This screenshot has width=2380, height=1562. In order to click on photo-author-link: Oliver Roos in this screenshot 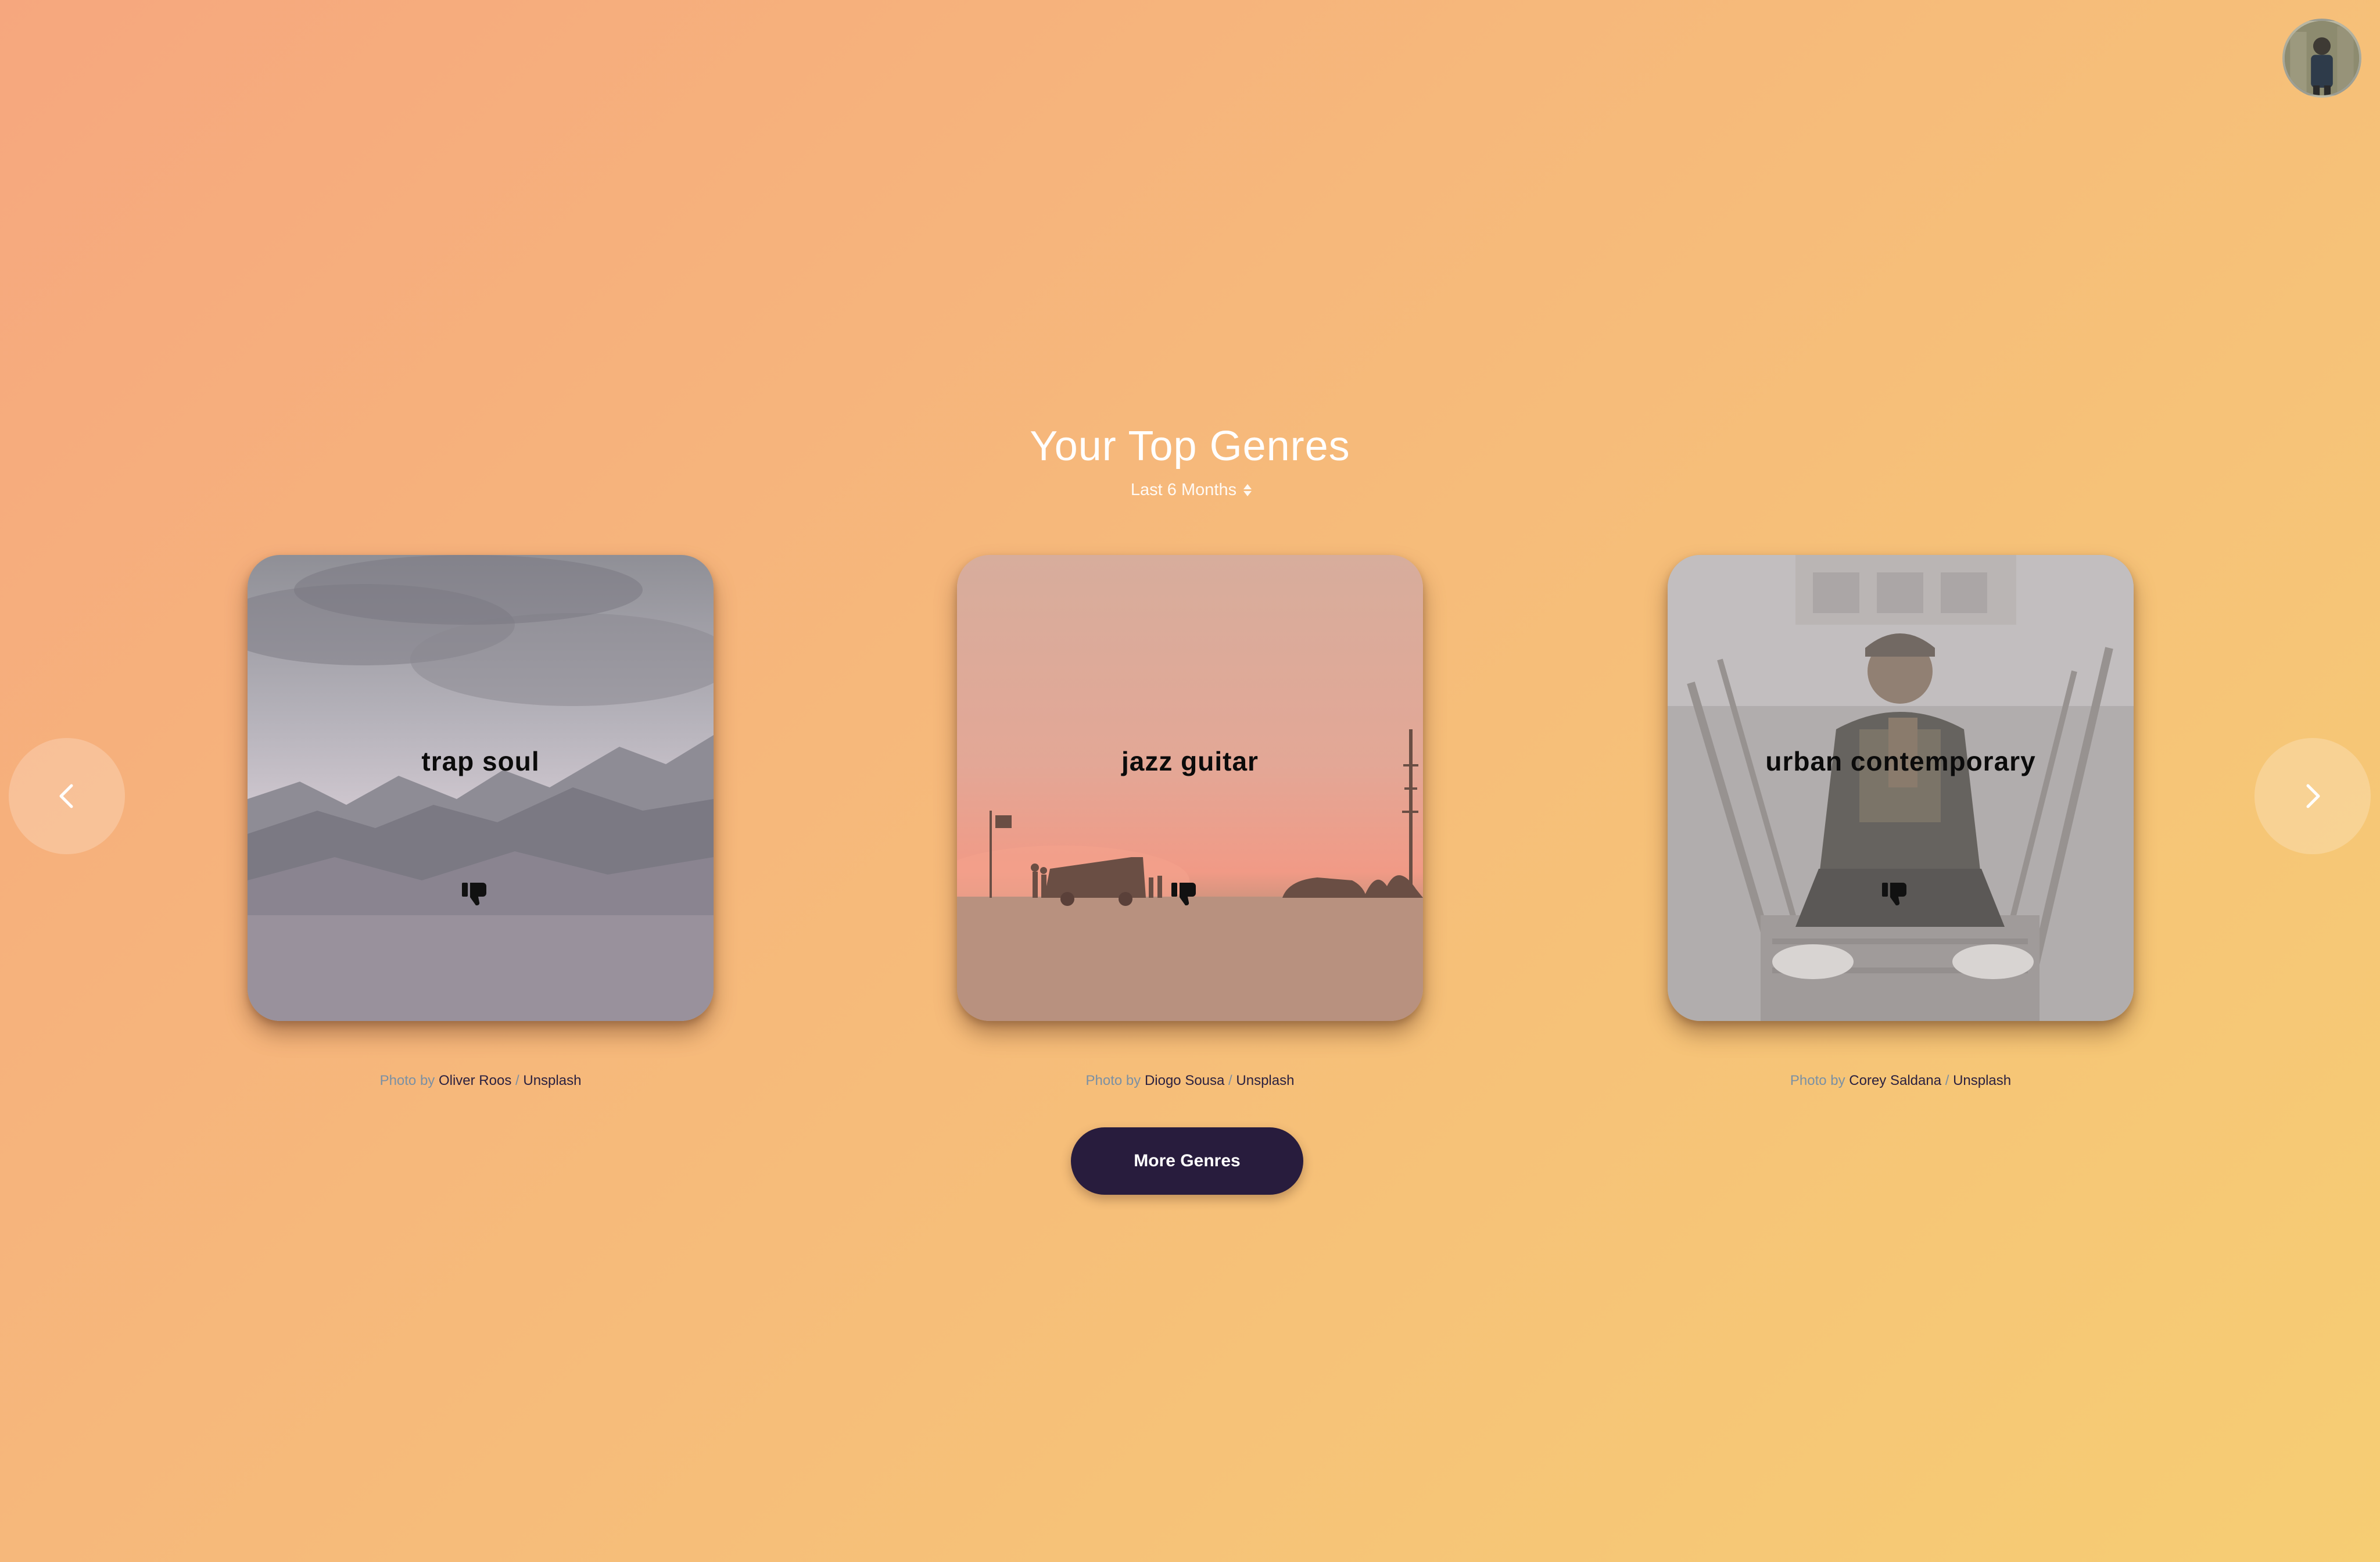, I will do `click(475, 1080)`.